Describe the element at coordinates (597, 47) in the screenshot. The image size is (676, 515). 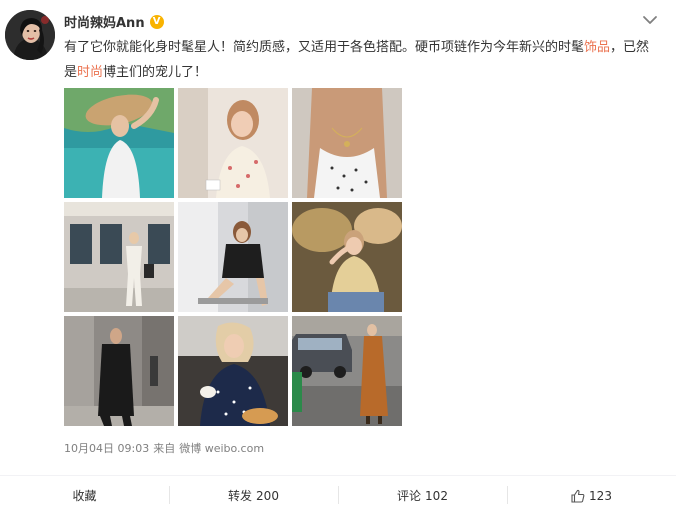
I see `highlight-keyword-link: 饰品` at that location.